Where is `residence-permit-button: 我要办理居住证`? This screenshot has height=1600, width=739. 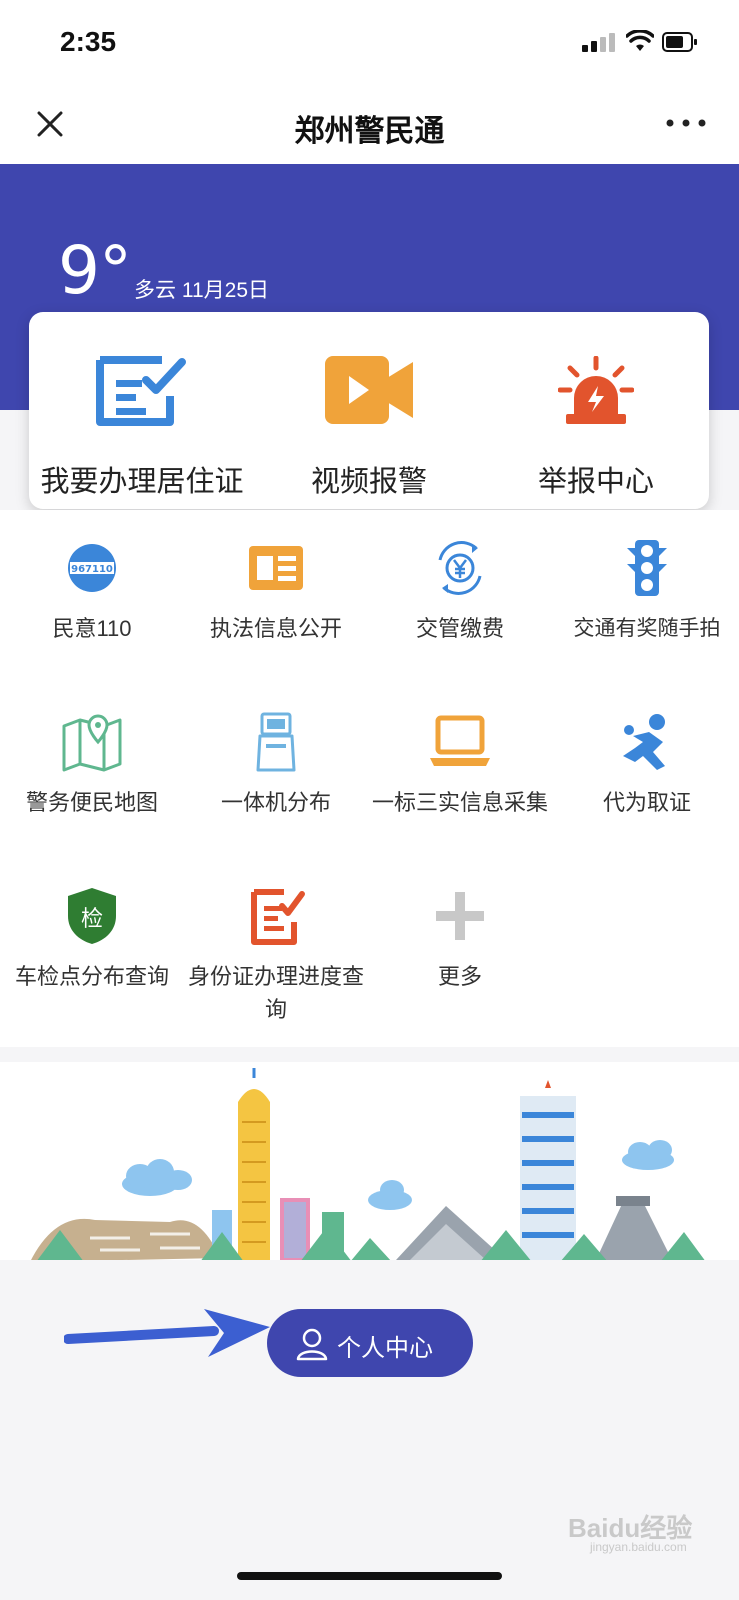
residence-permit-button: 我要办理居住证 is located at coordinates (142, 410).